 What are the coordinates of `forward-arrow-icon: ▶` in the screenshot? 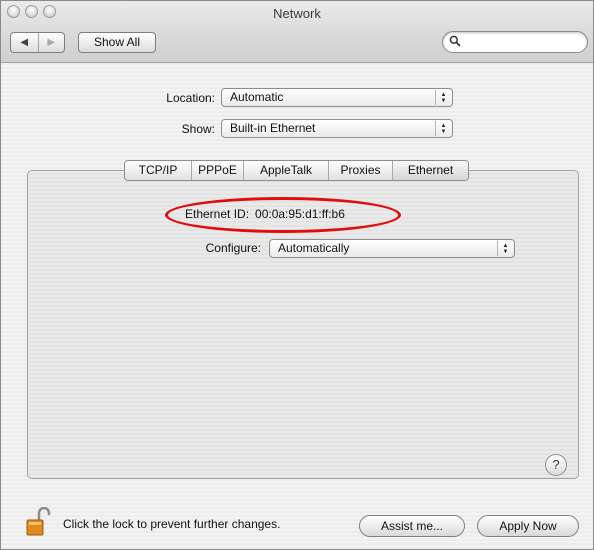 It's located at (51, 42).